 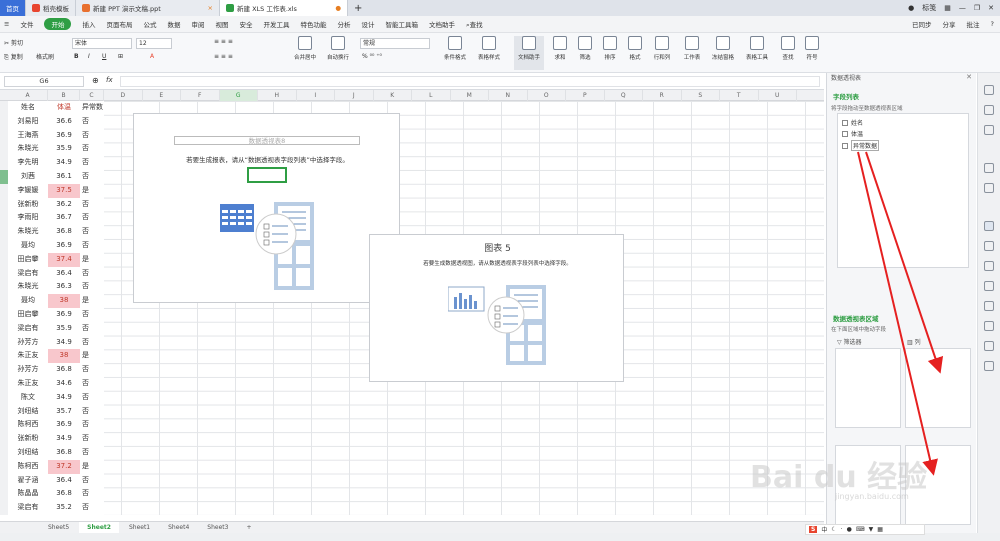 What do you see at coordinates (51, 8) in the screenshot?
I see `tab-docer: 稻壳模板` at bounding box center [51, 8].